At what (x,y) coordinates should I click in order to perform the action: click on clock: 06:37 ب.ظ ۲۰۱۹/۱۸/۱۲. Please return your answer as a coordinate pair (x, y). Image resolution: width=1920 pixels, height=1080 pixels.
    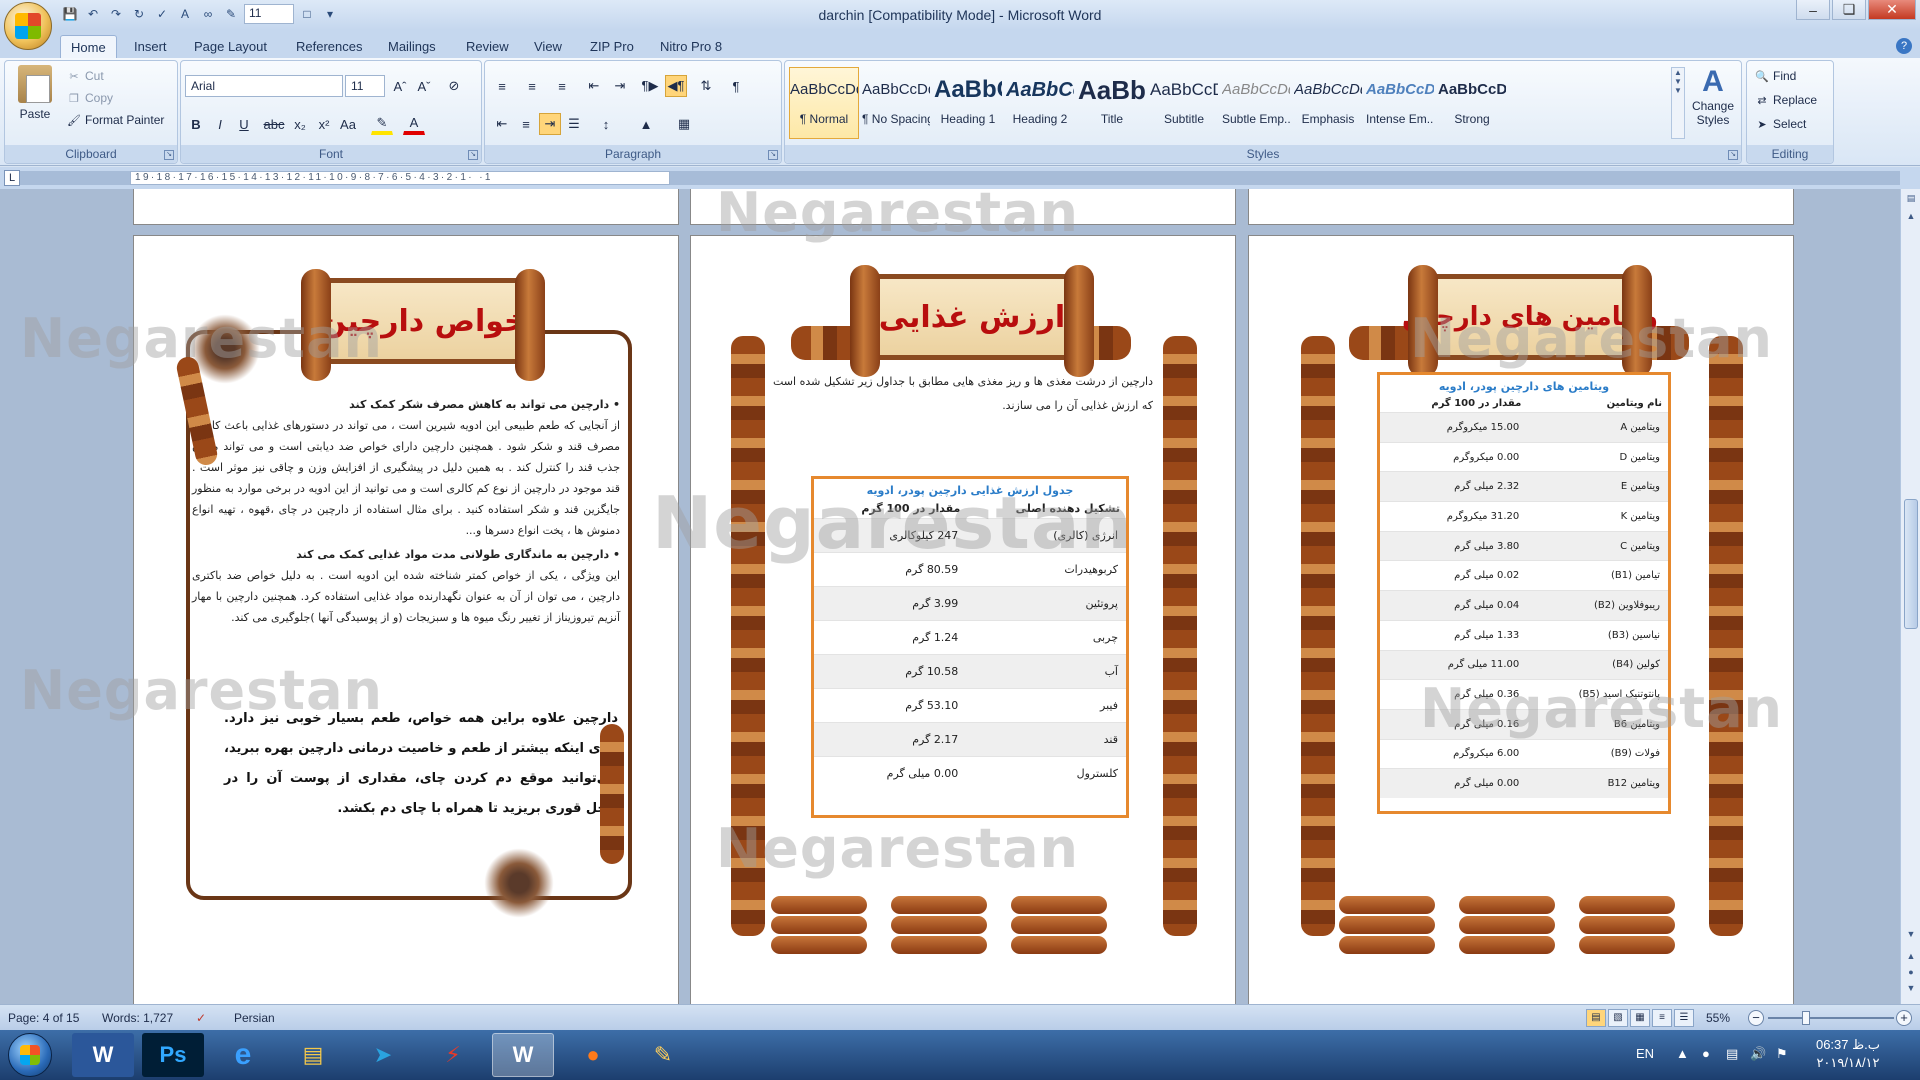
    Looking at the image, I should click on (1848, 1054).